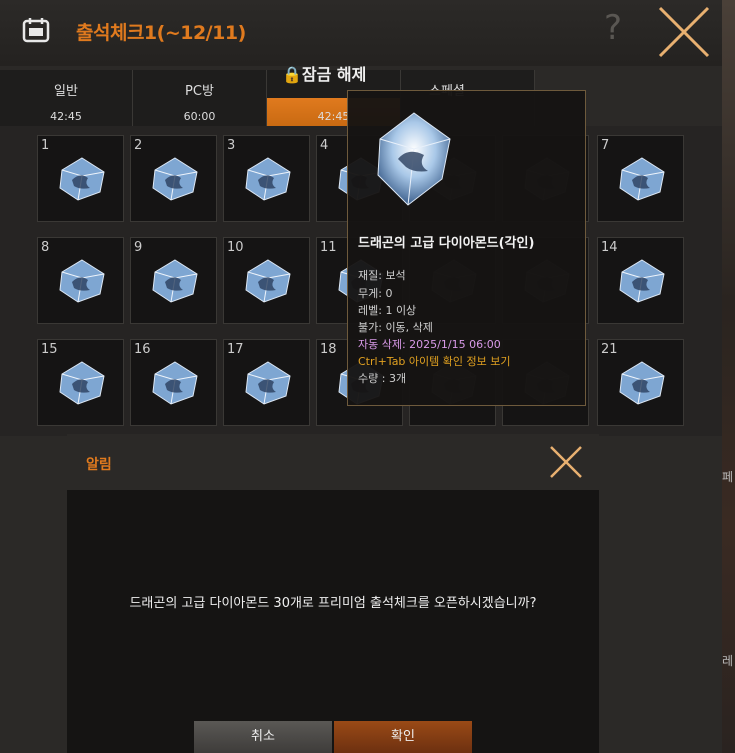  I want to click on item-name: 드래곤의 고급 다이아몬드(각인), so click(446, 243).